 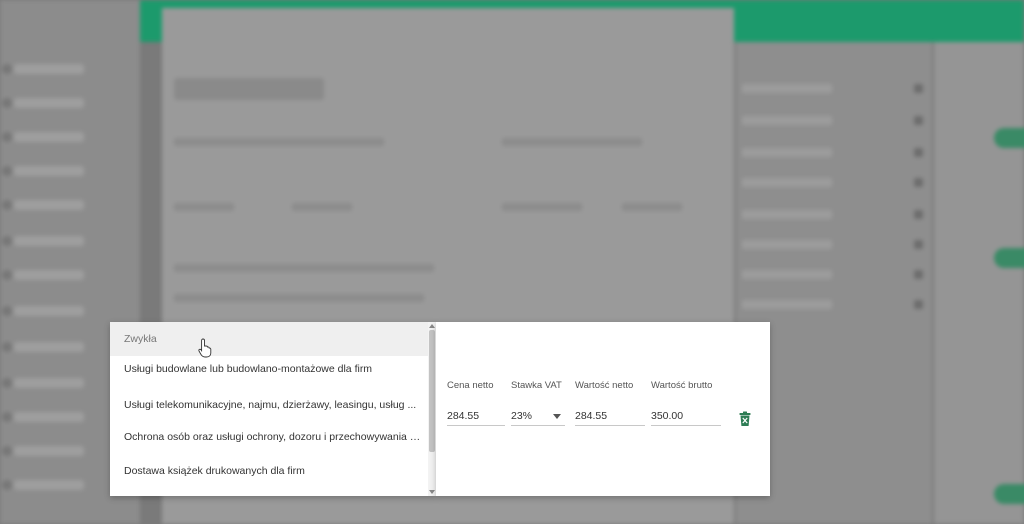 I want to click on scroll-up-arrow-icon, so click(x=432, y=326).